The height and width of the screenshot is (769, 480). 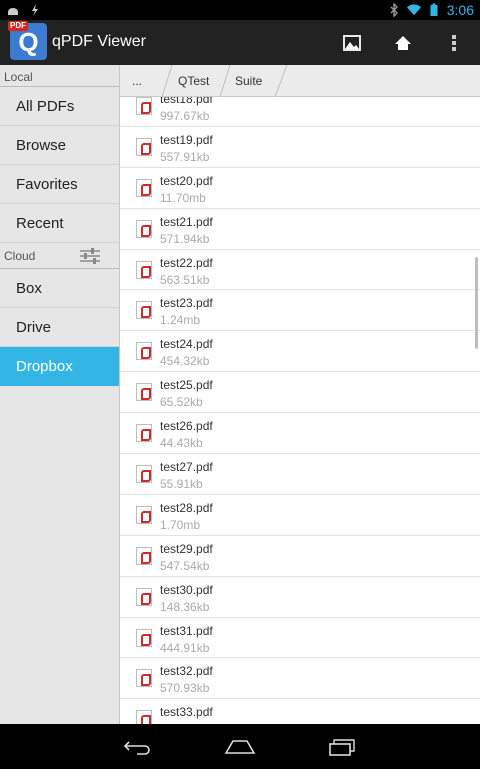 What do you see at coordinates (59, 256) in the screenshot?
I see `section-header-cloud: Cloud` at bounding box center [59, 256].